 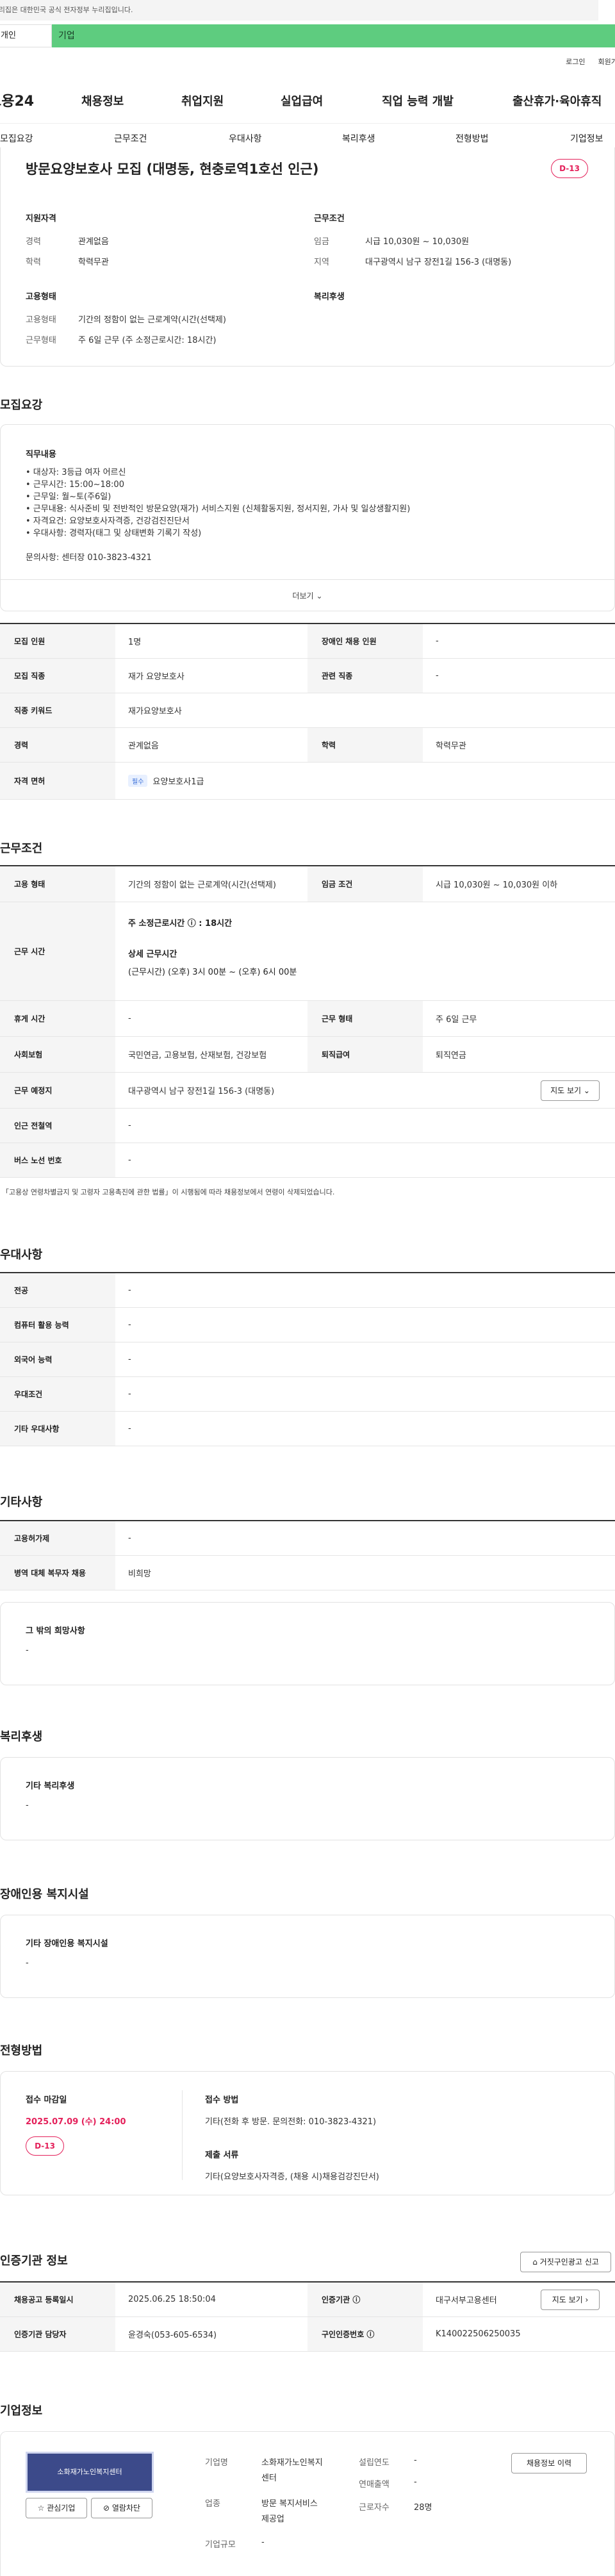 I want to click on row-label: 고용허가제, so click(x=58, y=1538).